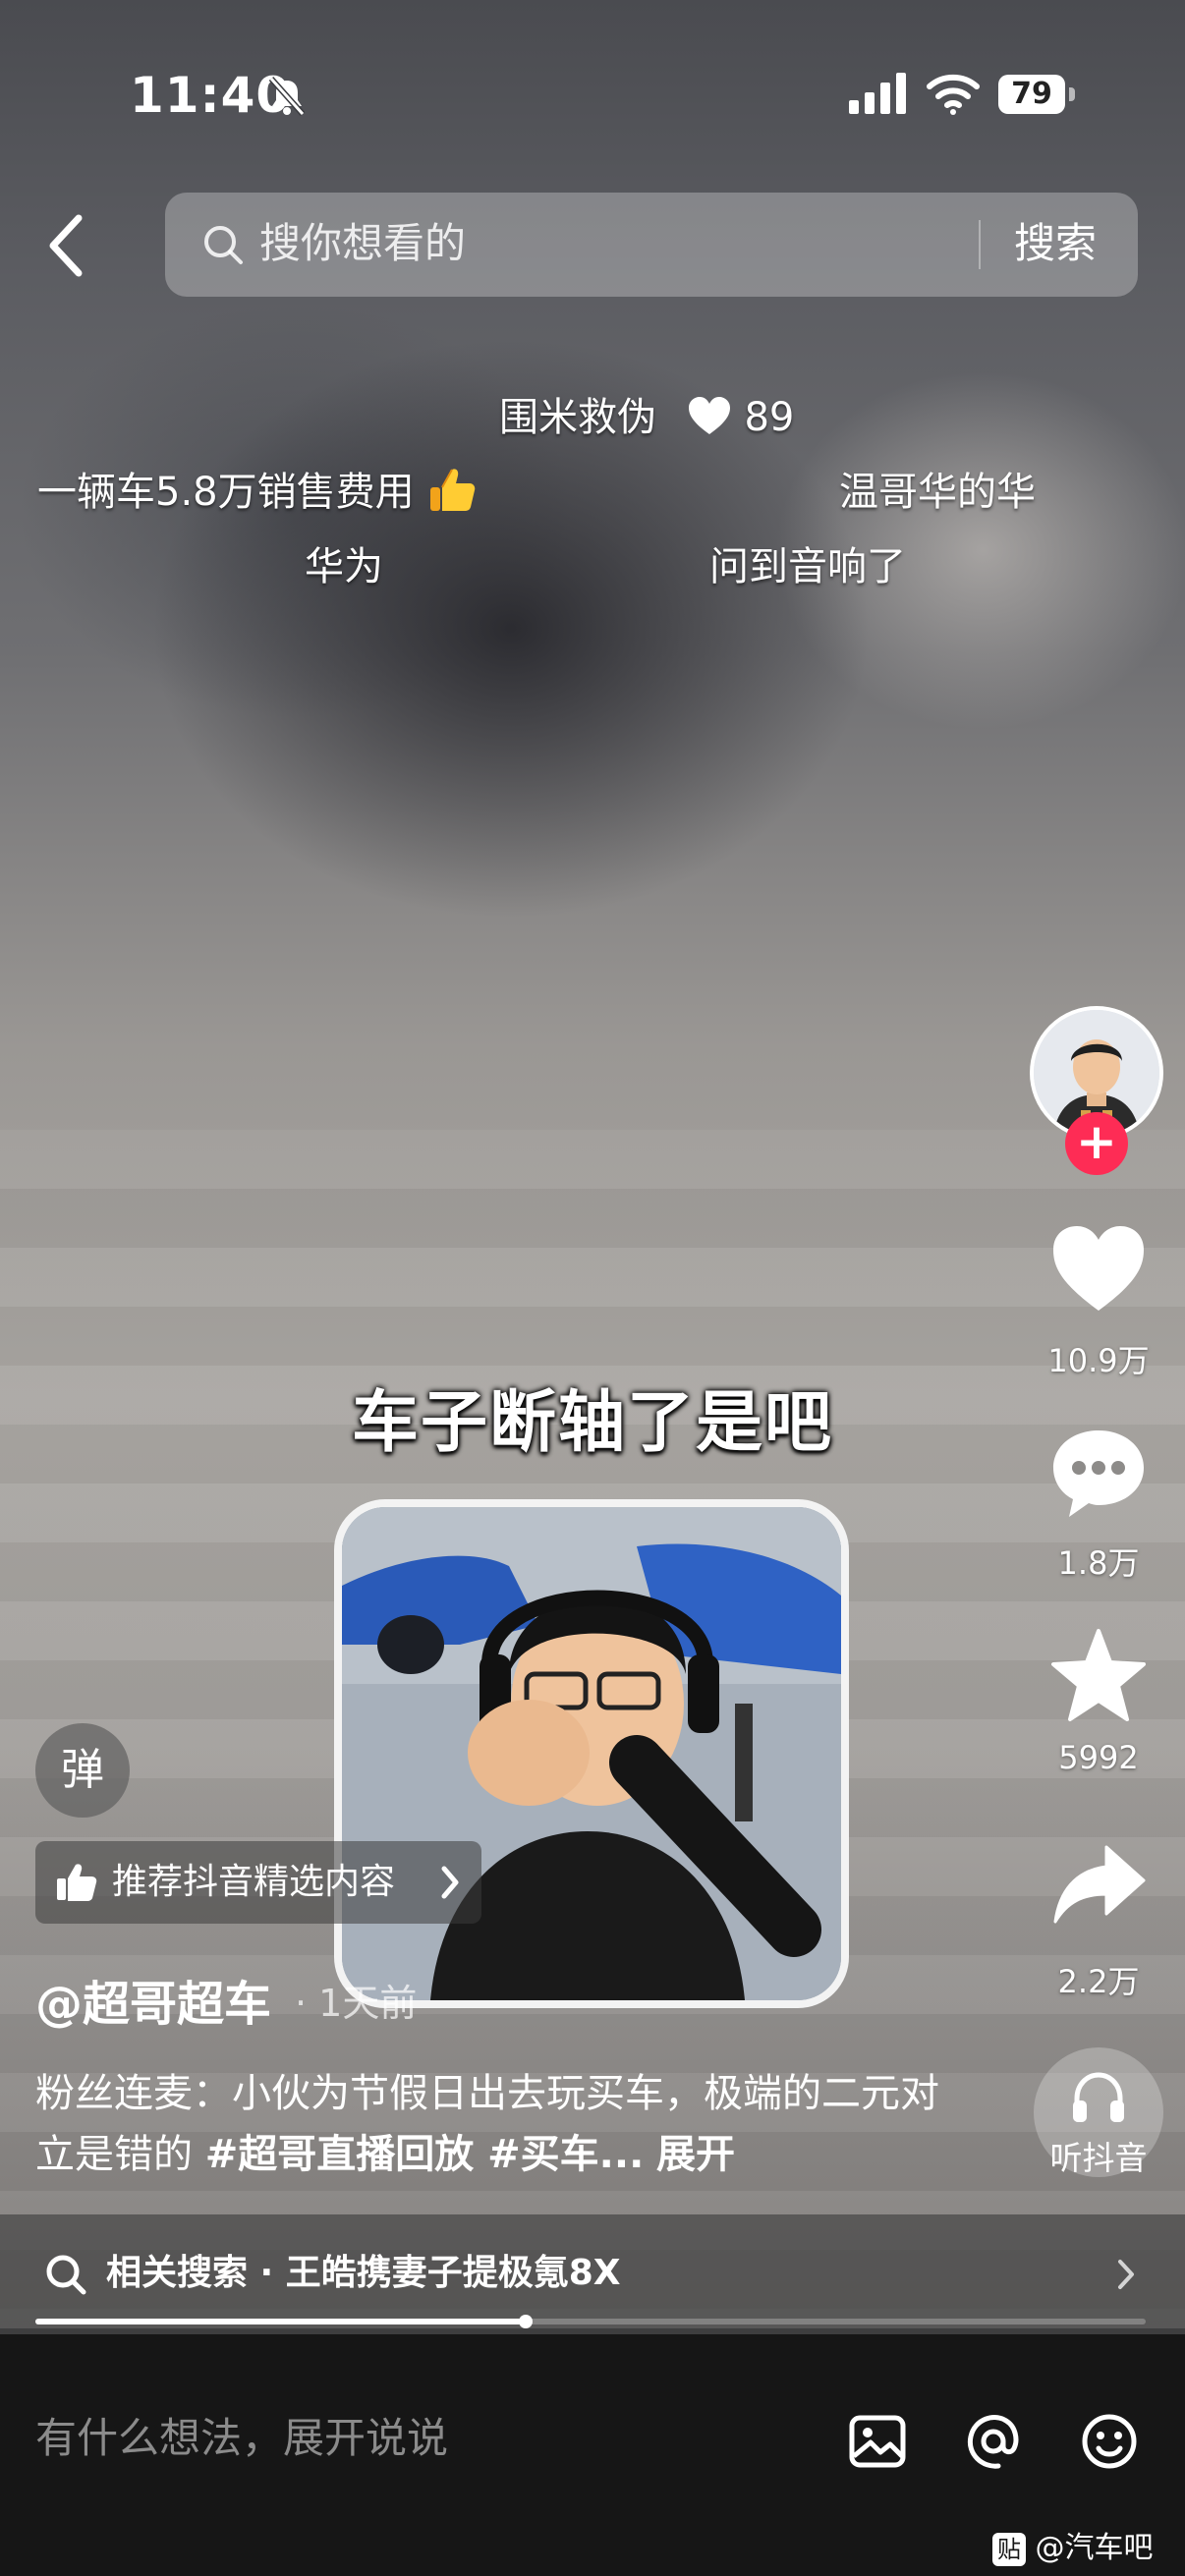 The image size is (1185, 2576). What do you see at coordinates (994, 2441) in the screenshot?
I see `at-mention-icon` at bounding box center [994, 2441].